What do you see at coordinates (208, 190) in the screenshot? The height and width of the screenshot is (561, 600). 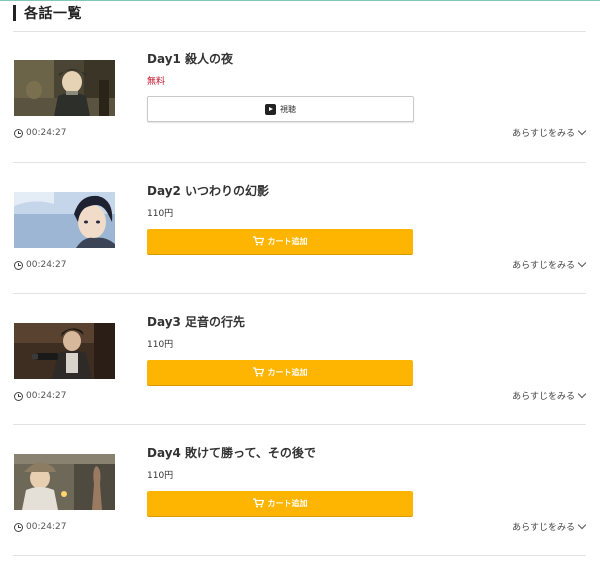 I see `episode-title: Day2 いつわりの幻影` at bounding box center [208, 190].